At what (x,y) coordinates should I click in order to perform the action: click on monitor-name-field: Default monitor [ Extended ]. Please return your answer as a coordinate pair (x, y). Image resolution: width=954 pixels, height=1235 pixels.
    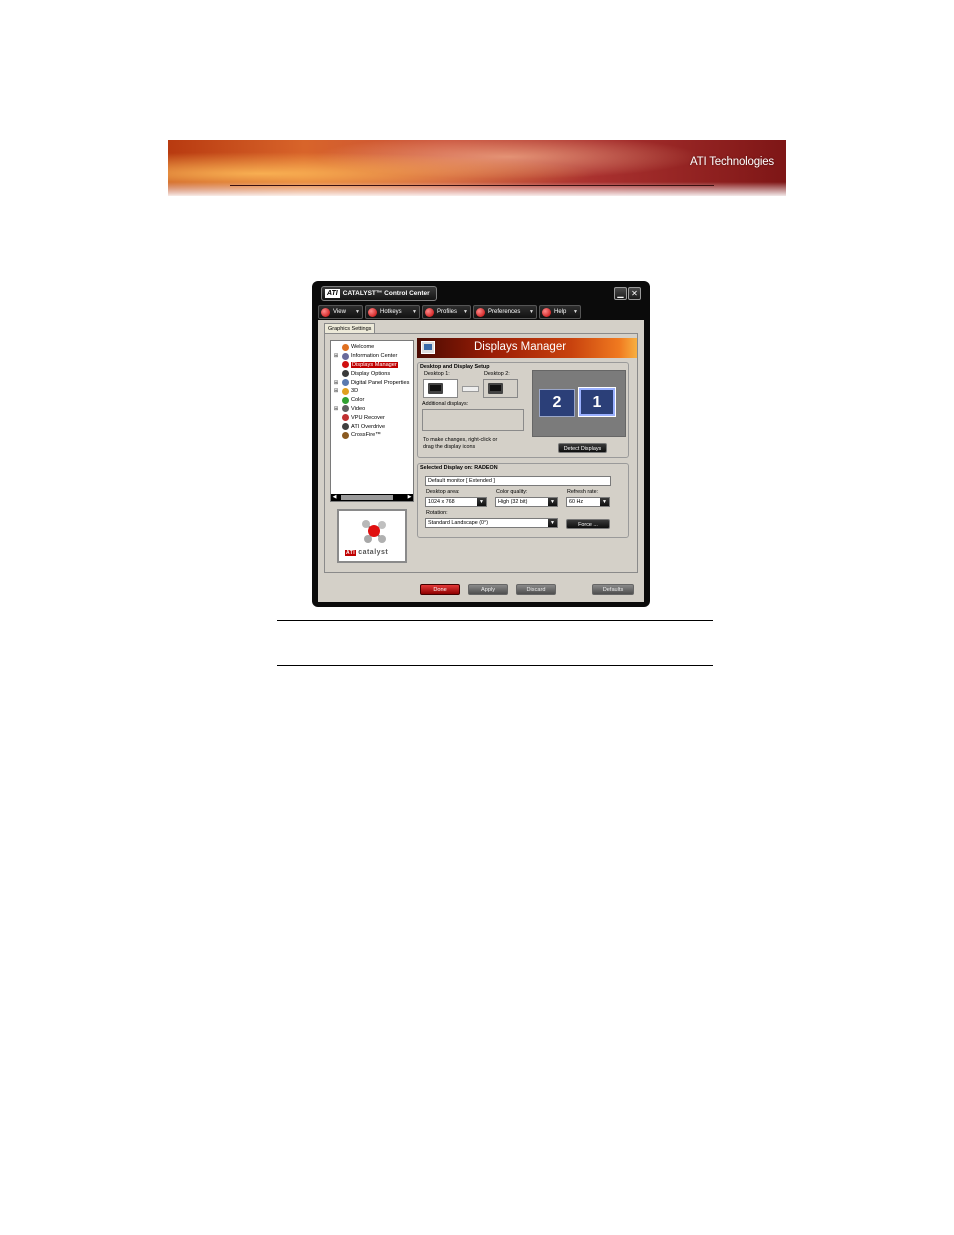
    Looking at the image, I should click on (518, 481).